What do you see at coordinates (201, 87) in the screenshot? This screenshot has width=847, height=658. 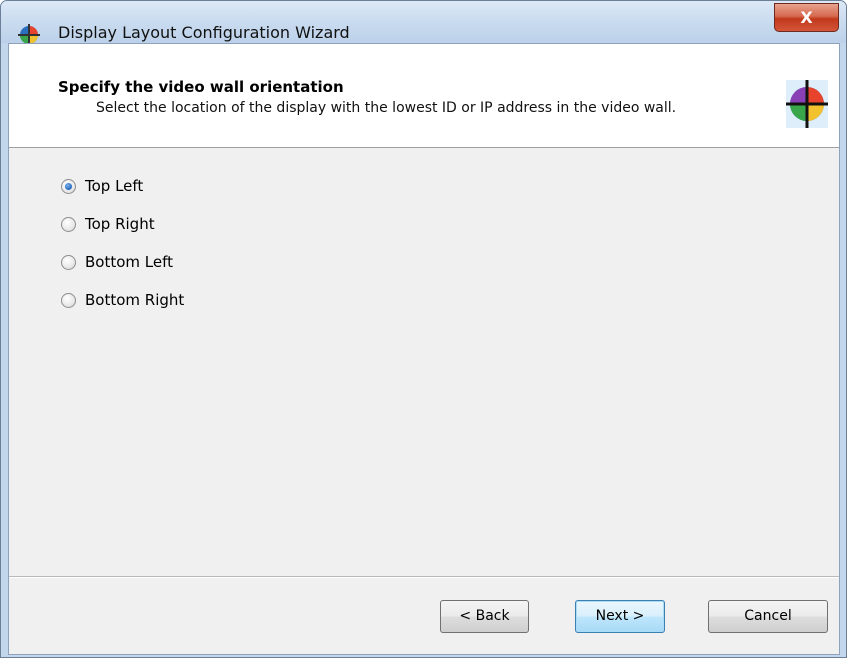 I see `page-title: Specify the video wall orientation` at bounding box center [201, 87].